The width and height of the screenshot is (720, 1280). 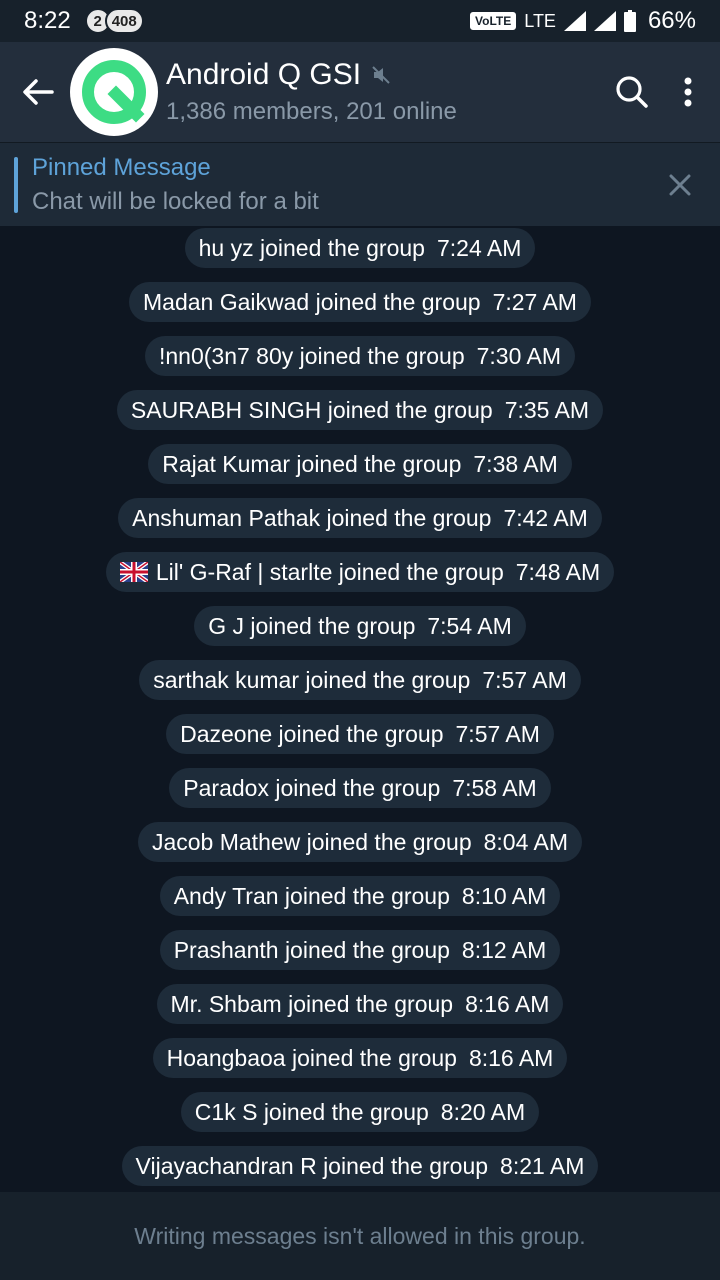 What do you see at coordinates (312, 1165) in the screenshot?
I see `service-message-text: Vijayachandran R joined the group` at bounding box center [312, 1165].